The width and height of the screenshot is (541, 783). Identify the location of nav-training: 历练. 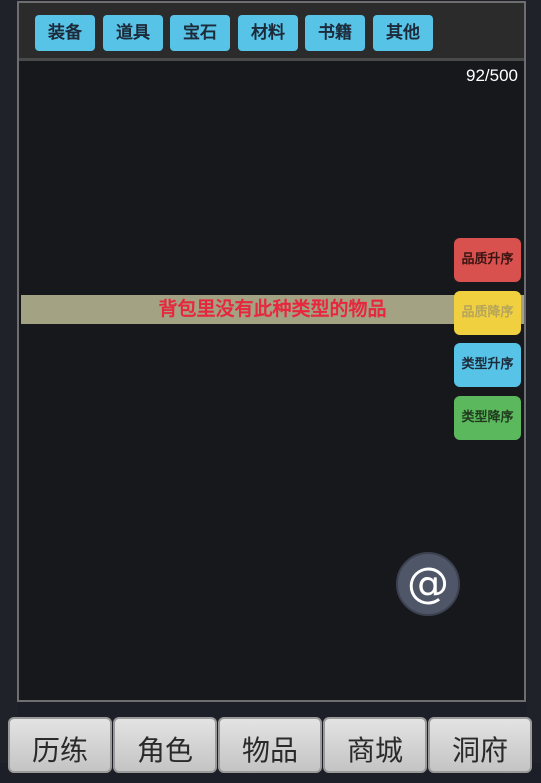
(60, 745).